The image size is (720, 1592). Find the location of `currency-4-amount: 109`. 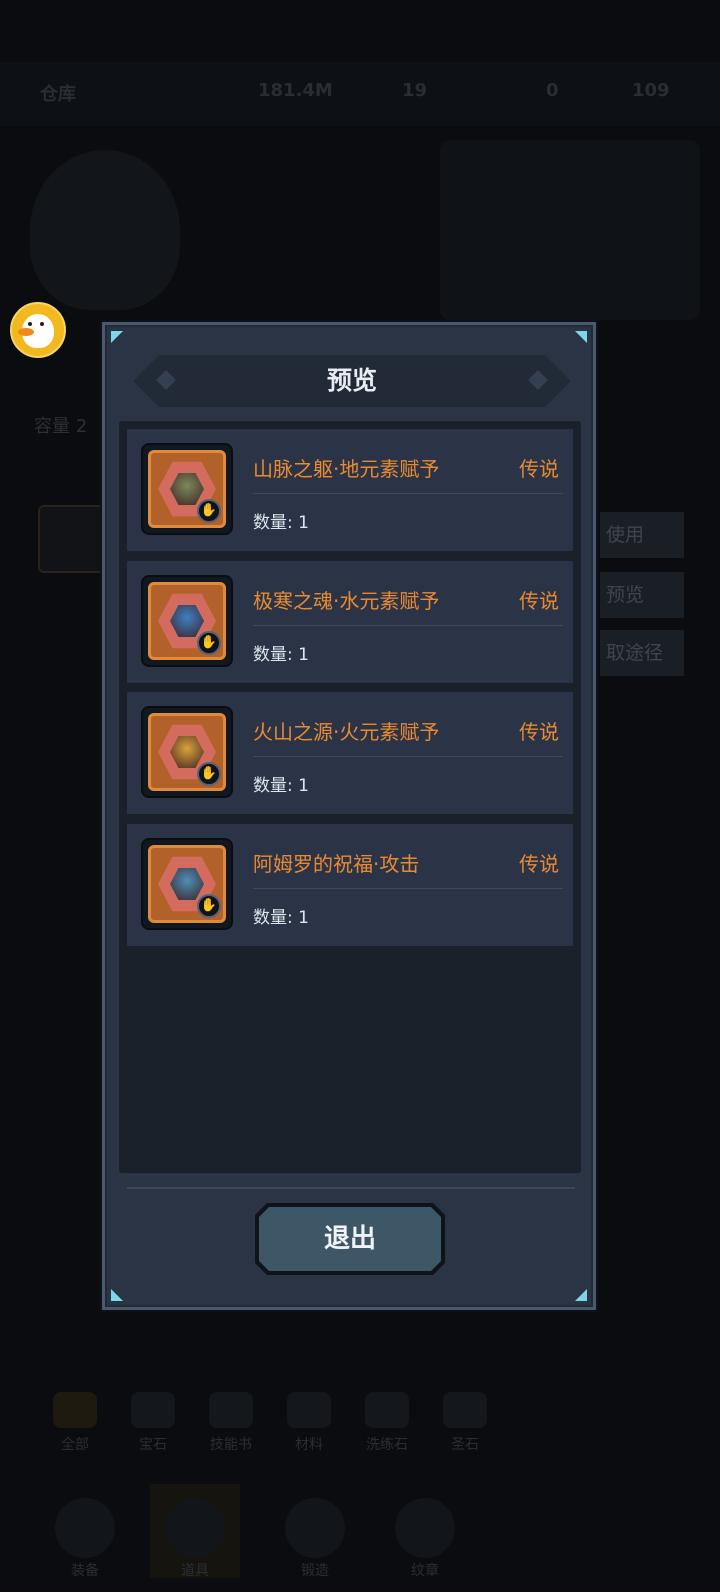

currency-4-amount: 109 is located at coordinates (651, 90).